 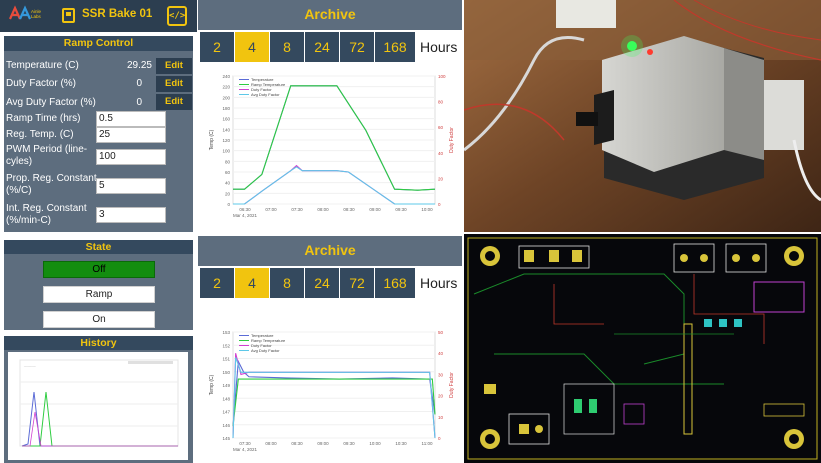 What do you see at coordinates (98, 343) in the screenshot?
I see `history-title: History` at bounding box center [98, 343].